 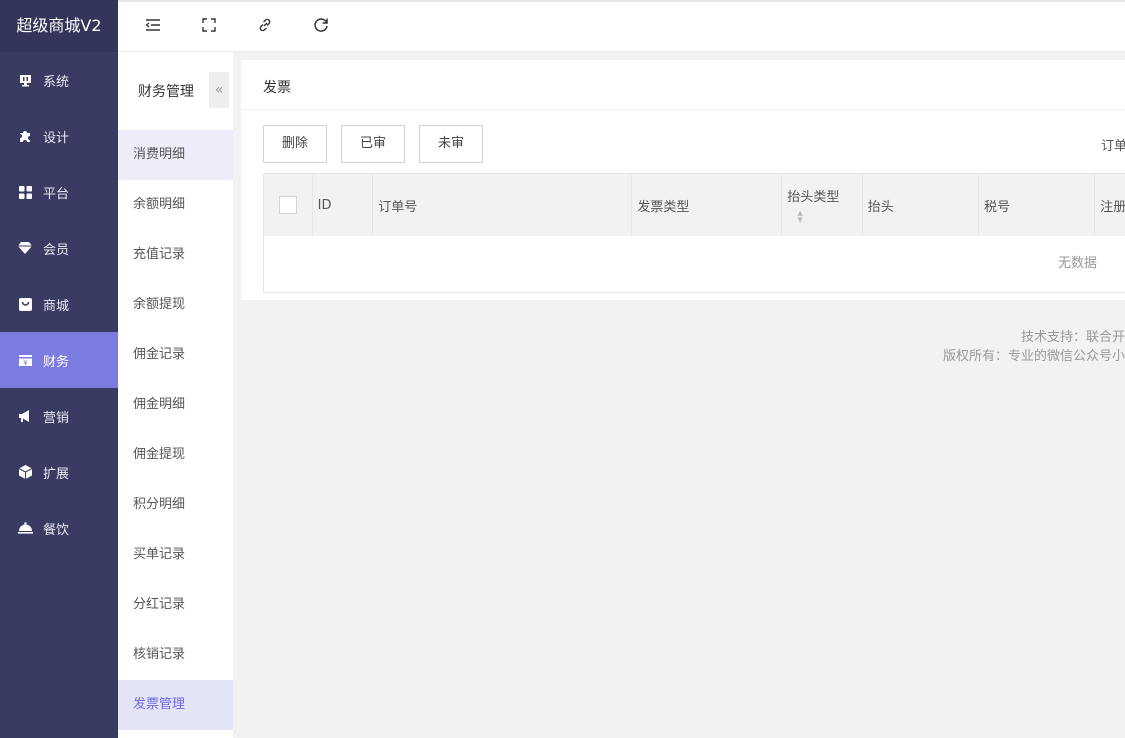 I want to click on card-title: 发票, so click(x=683, y=85).